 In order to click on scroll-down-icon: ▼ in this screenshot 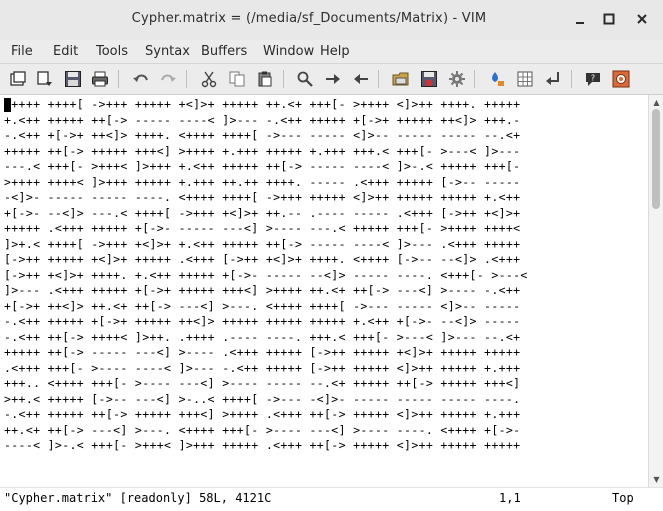, I will do `click(656, 479)`.